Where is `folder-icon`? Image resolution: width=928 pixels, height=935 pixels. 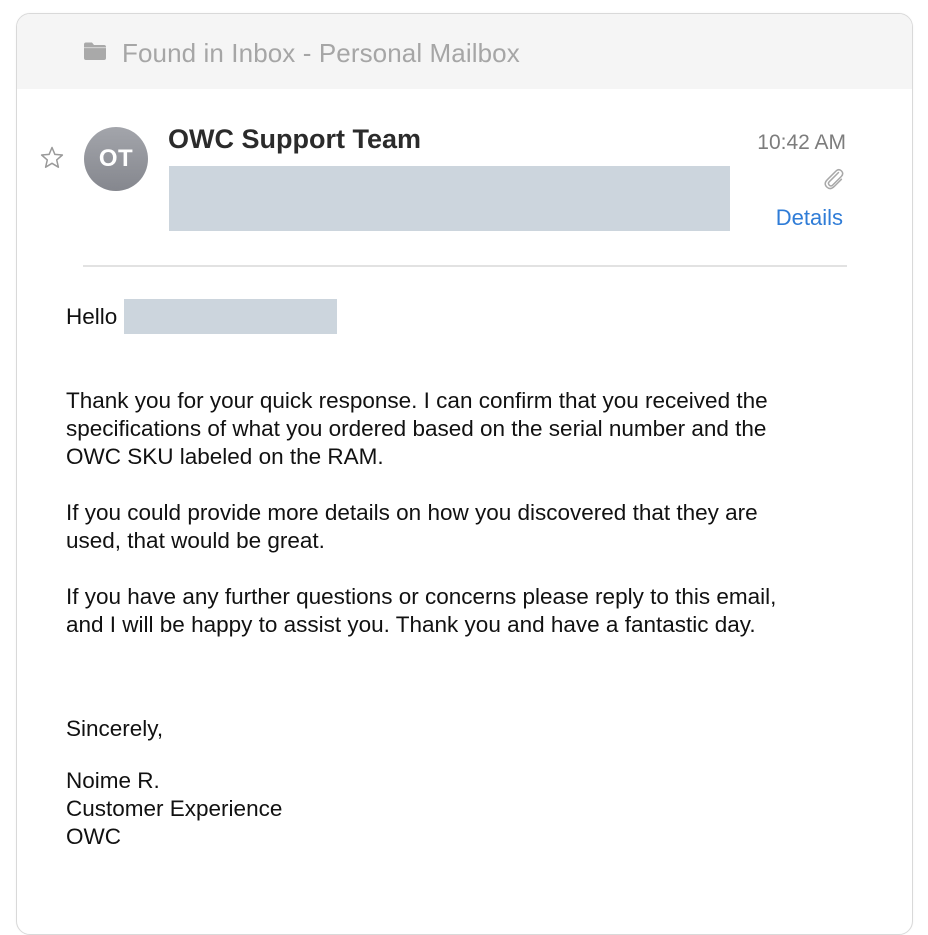 folder-icon is located at coordinates (95, 51).